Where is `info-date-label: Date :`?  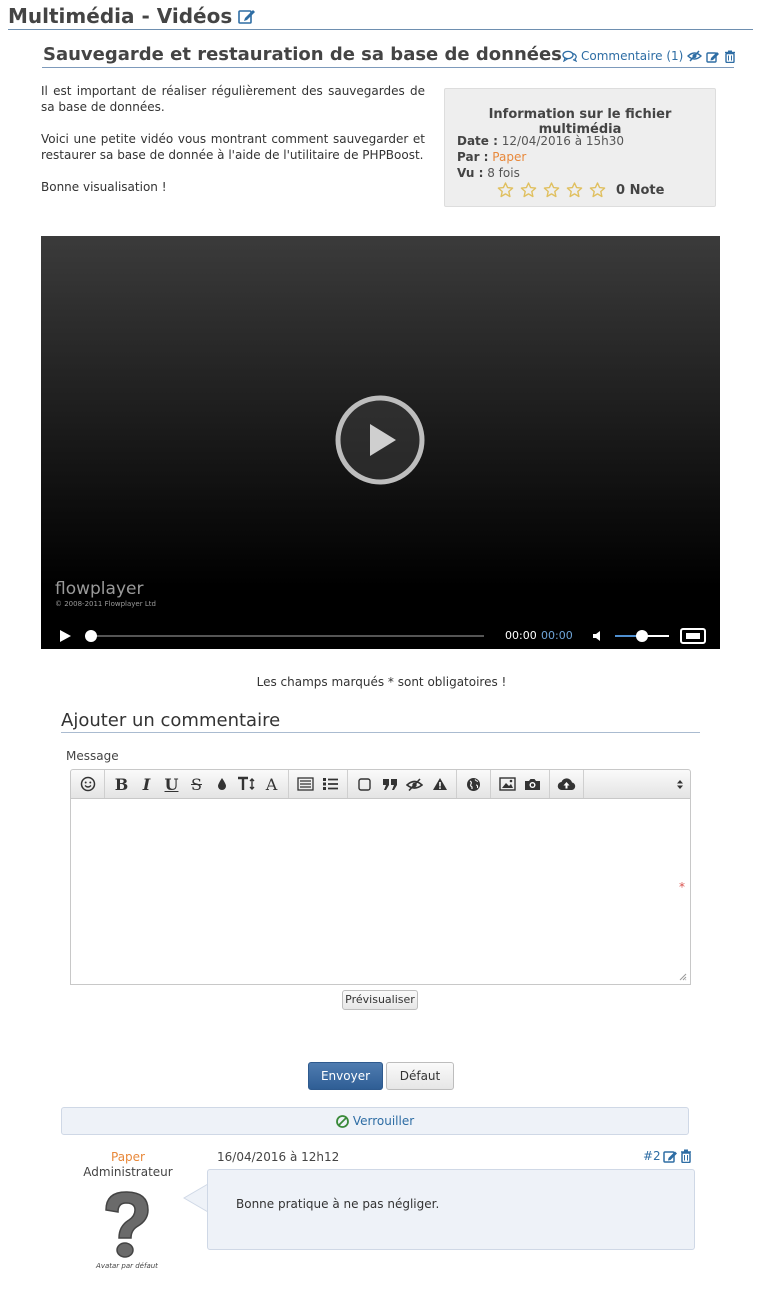
info-date-label: Date : is located at coordinates (477, 141).